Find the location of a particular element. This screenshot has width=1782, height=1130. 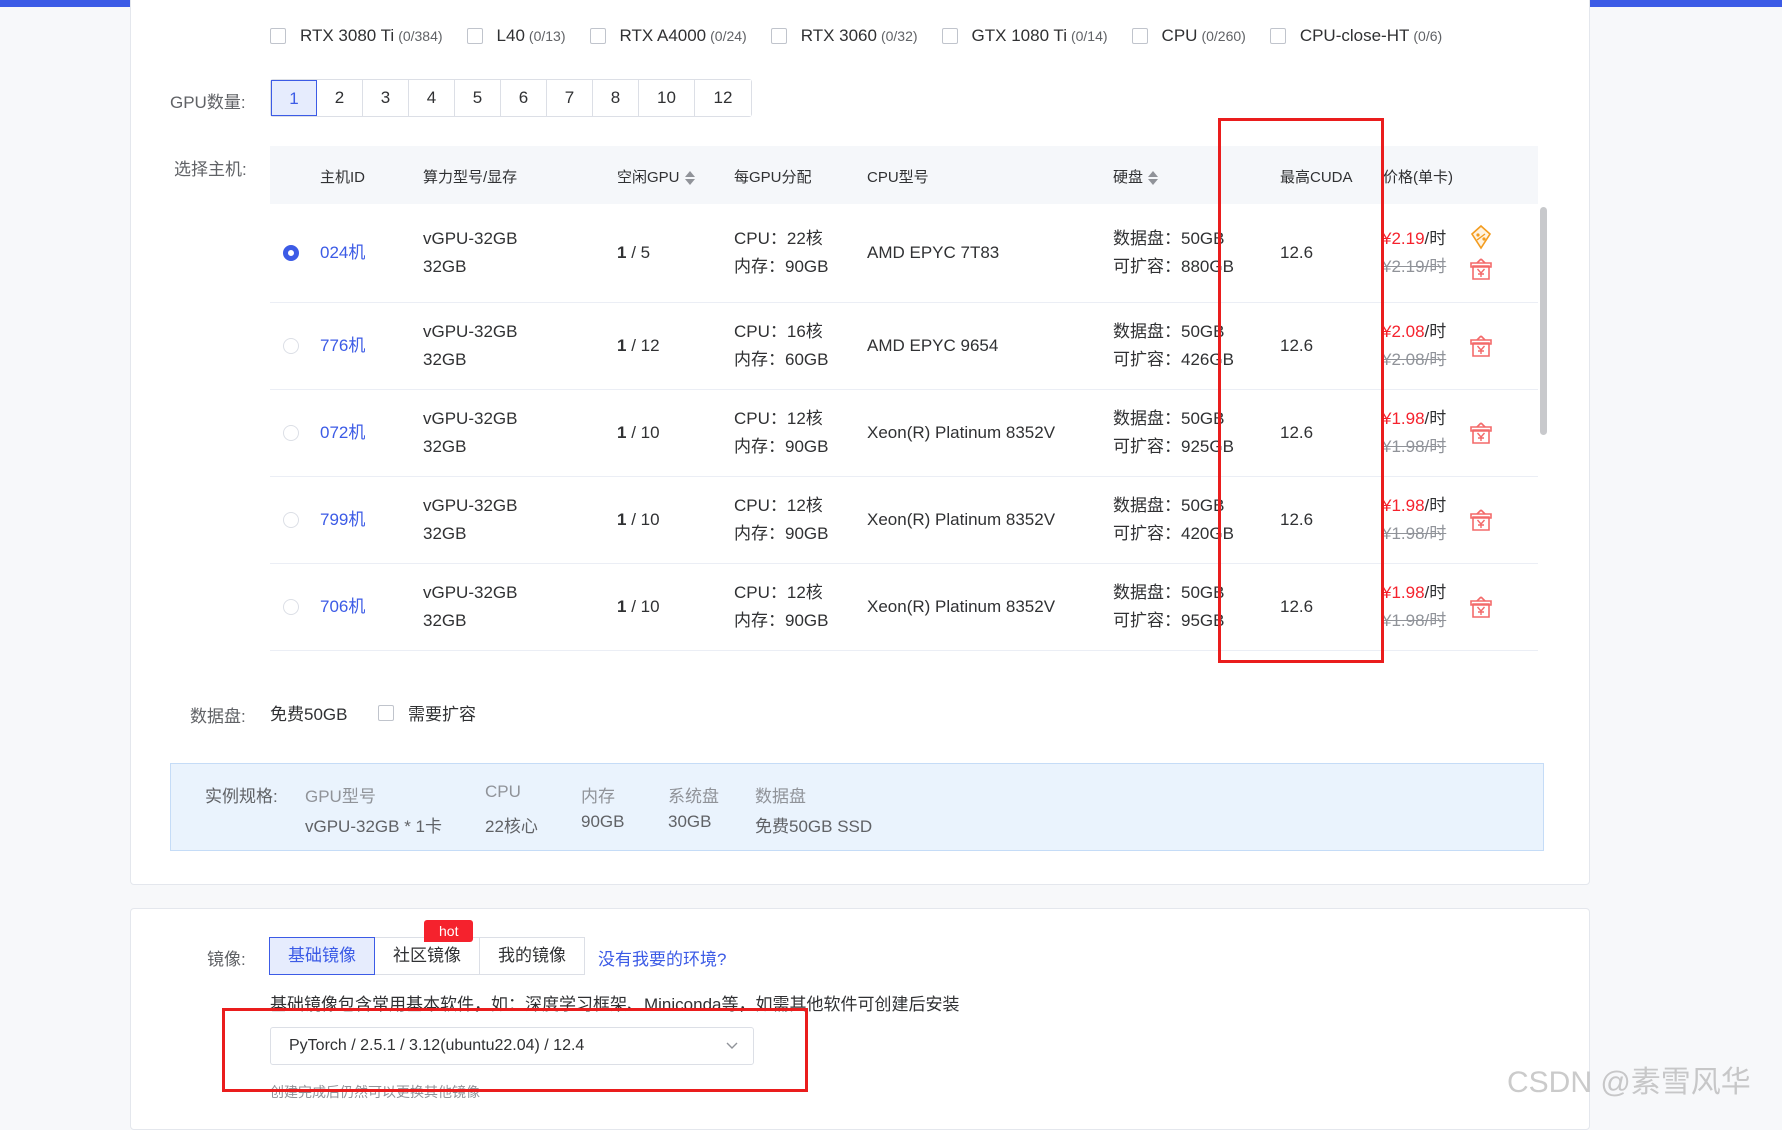

gpu-count-option: 5 is located at coordinates (478, 98).